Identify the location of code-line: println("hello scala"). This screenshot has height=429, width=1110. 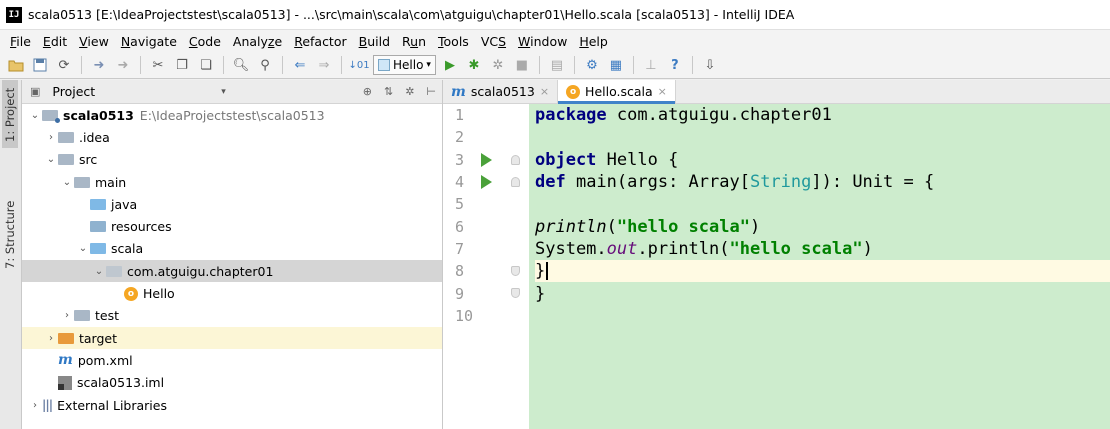
(822, 226).